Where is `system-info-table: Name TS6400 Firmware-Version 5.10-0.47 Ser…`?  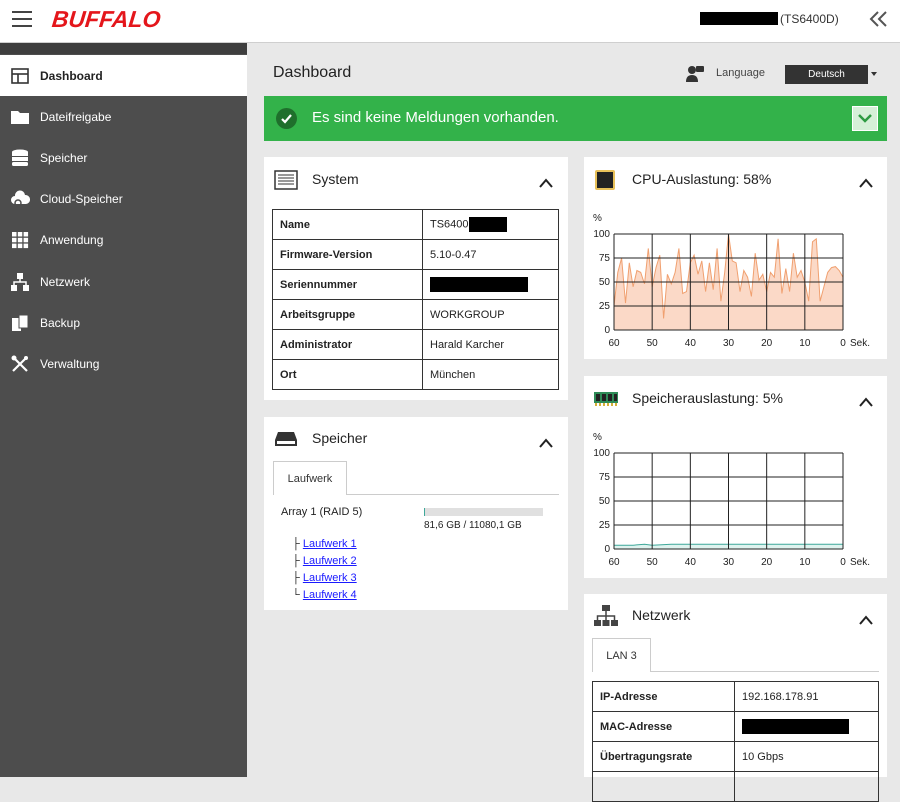 system-info-table: Name TS6400 Firmware-Version 5.10-0.47 Ser… is located at coordinates (415, 299).